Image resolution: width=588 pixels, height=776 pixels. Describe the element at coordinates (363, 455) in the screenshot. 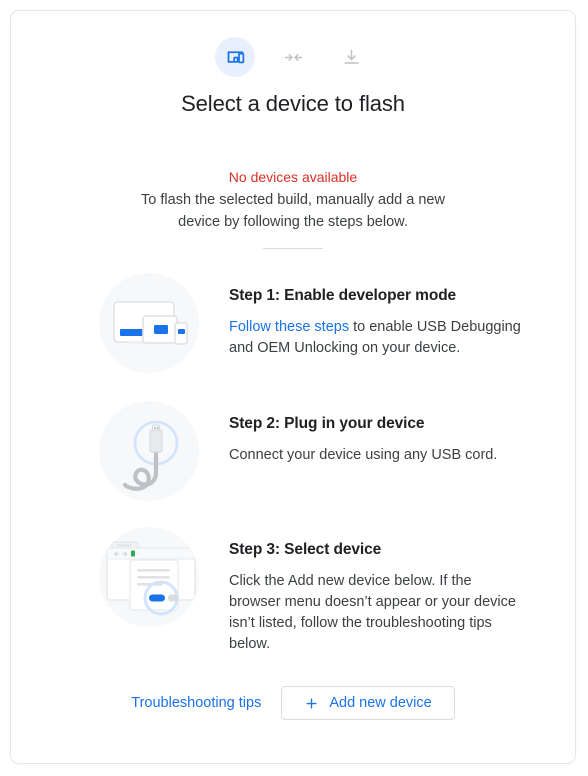

I see `step-2-text: Connect your device using any USB cord.` at that location.